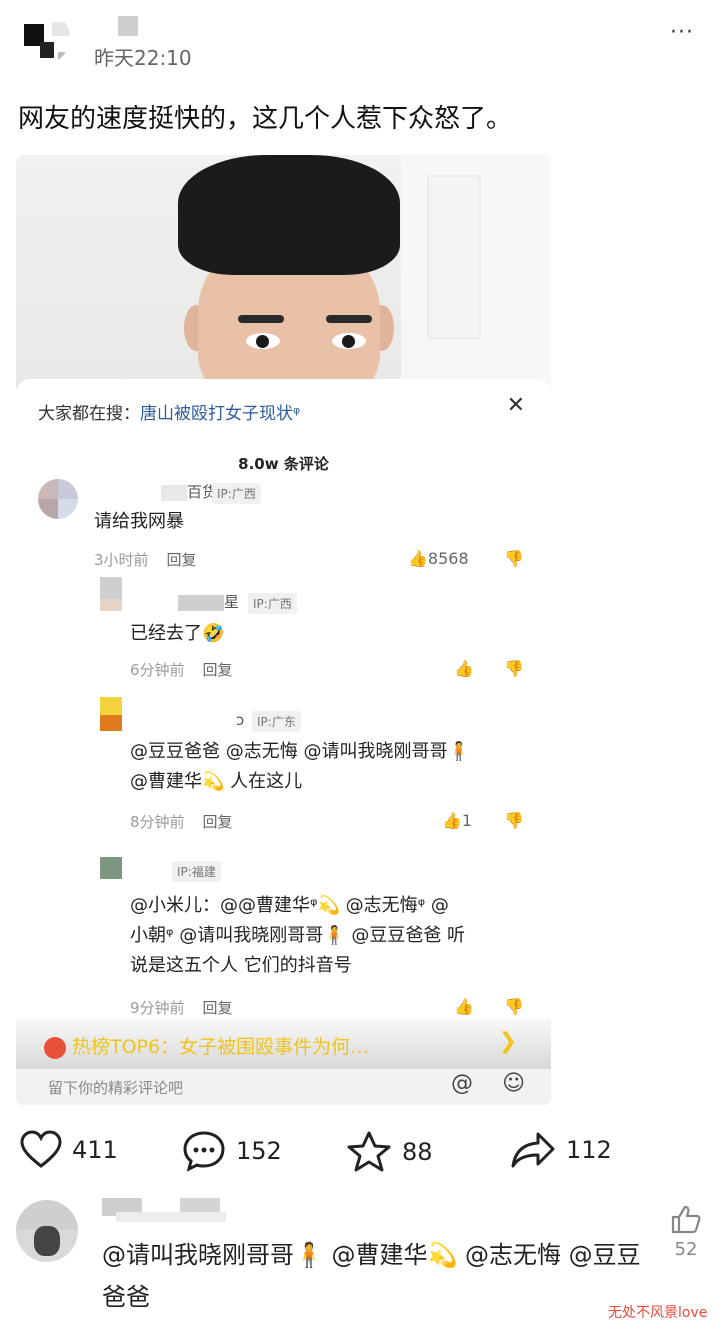 The width and height of the screenshot is (722, 1330). Describe the element at coordinates (143, 58) in the screenshot. I see `post-time: 昨天22:10` at that location.